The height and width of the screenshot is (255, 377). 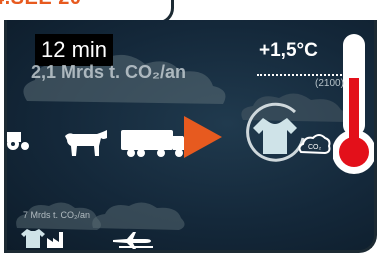 What do you see at coordinates (41, 5) in the screenshot?
I see `header-code: 4.SEE 20` at bounding box center [41, 5].